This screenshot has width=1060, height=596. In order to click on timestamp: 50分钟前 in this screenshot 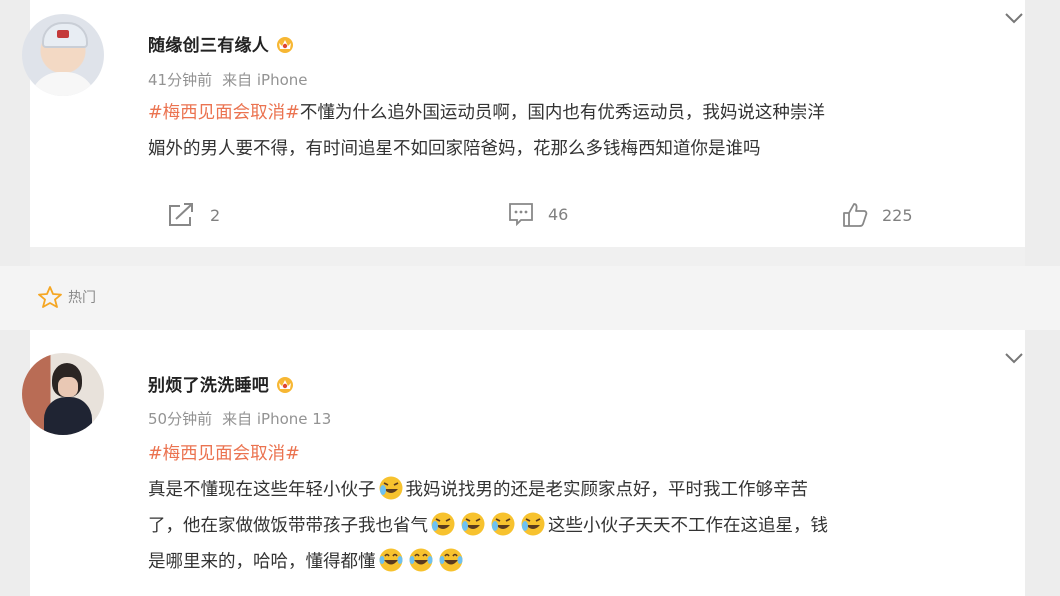, I will do `click(180, 419)`.